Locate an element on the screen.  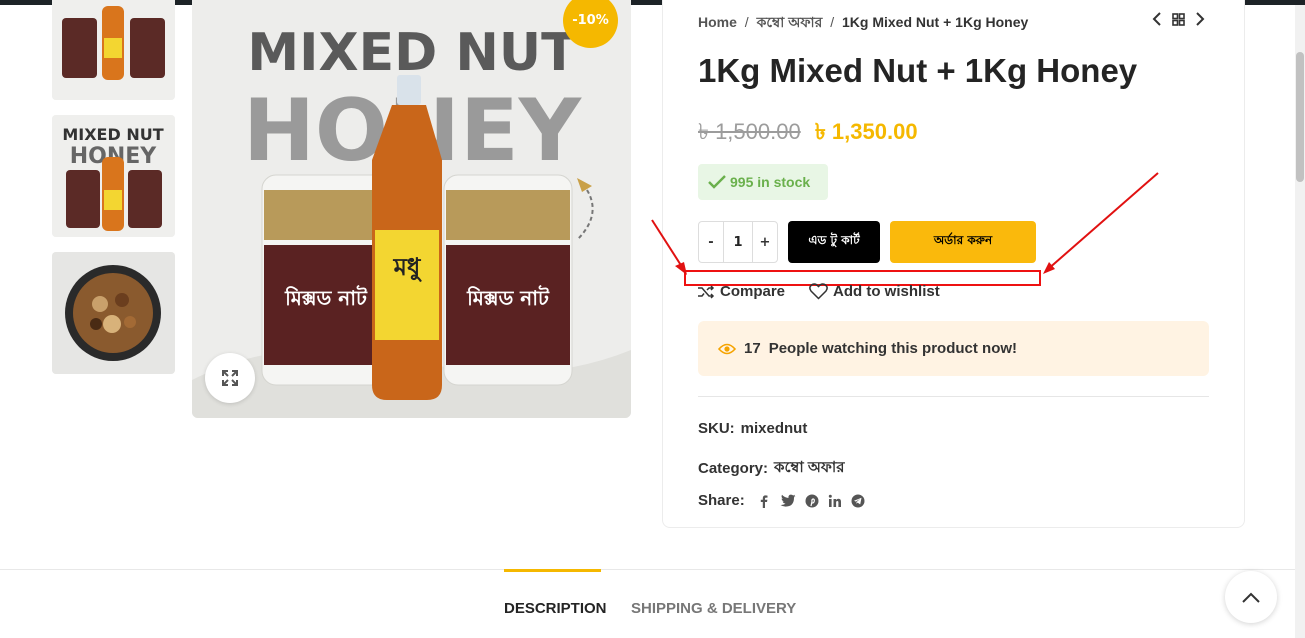
wishlist-link: Add to wishlist is located at coordinates (874, 291).